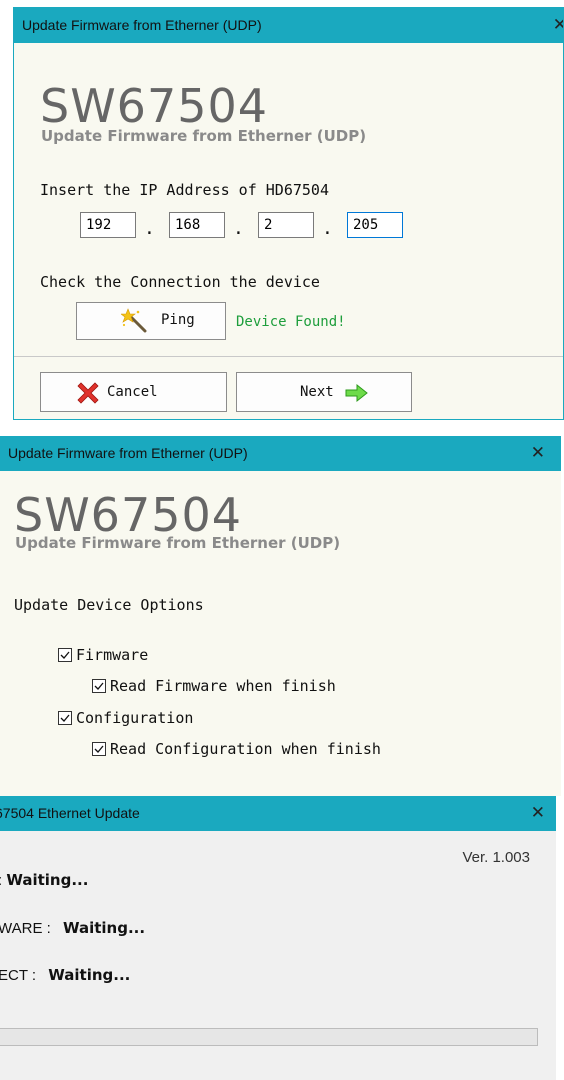 This screenshot has width=564, height=1080. Describe the element at coordinates (496, 857) in the screenshot. I see `version-label: Ver. 1.003` at that location.